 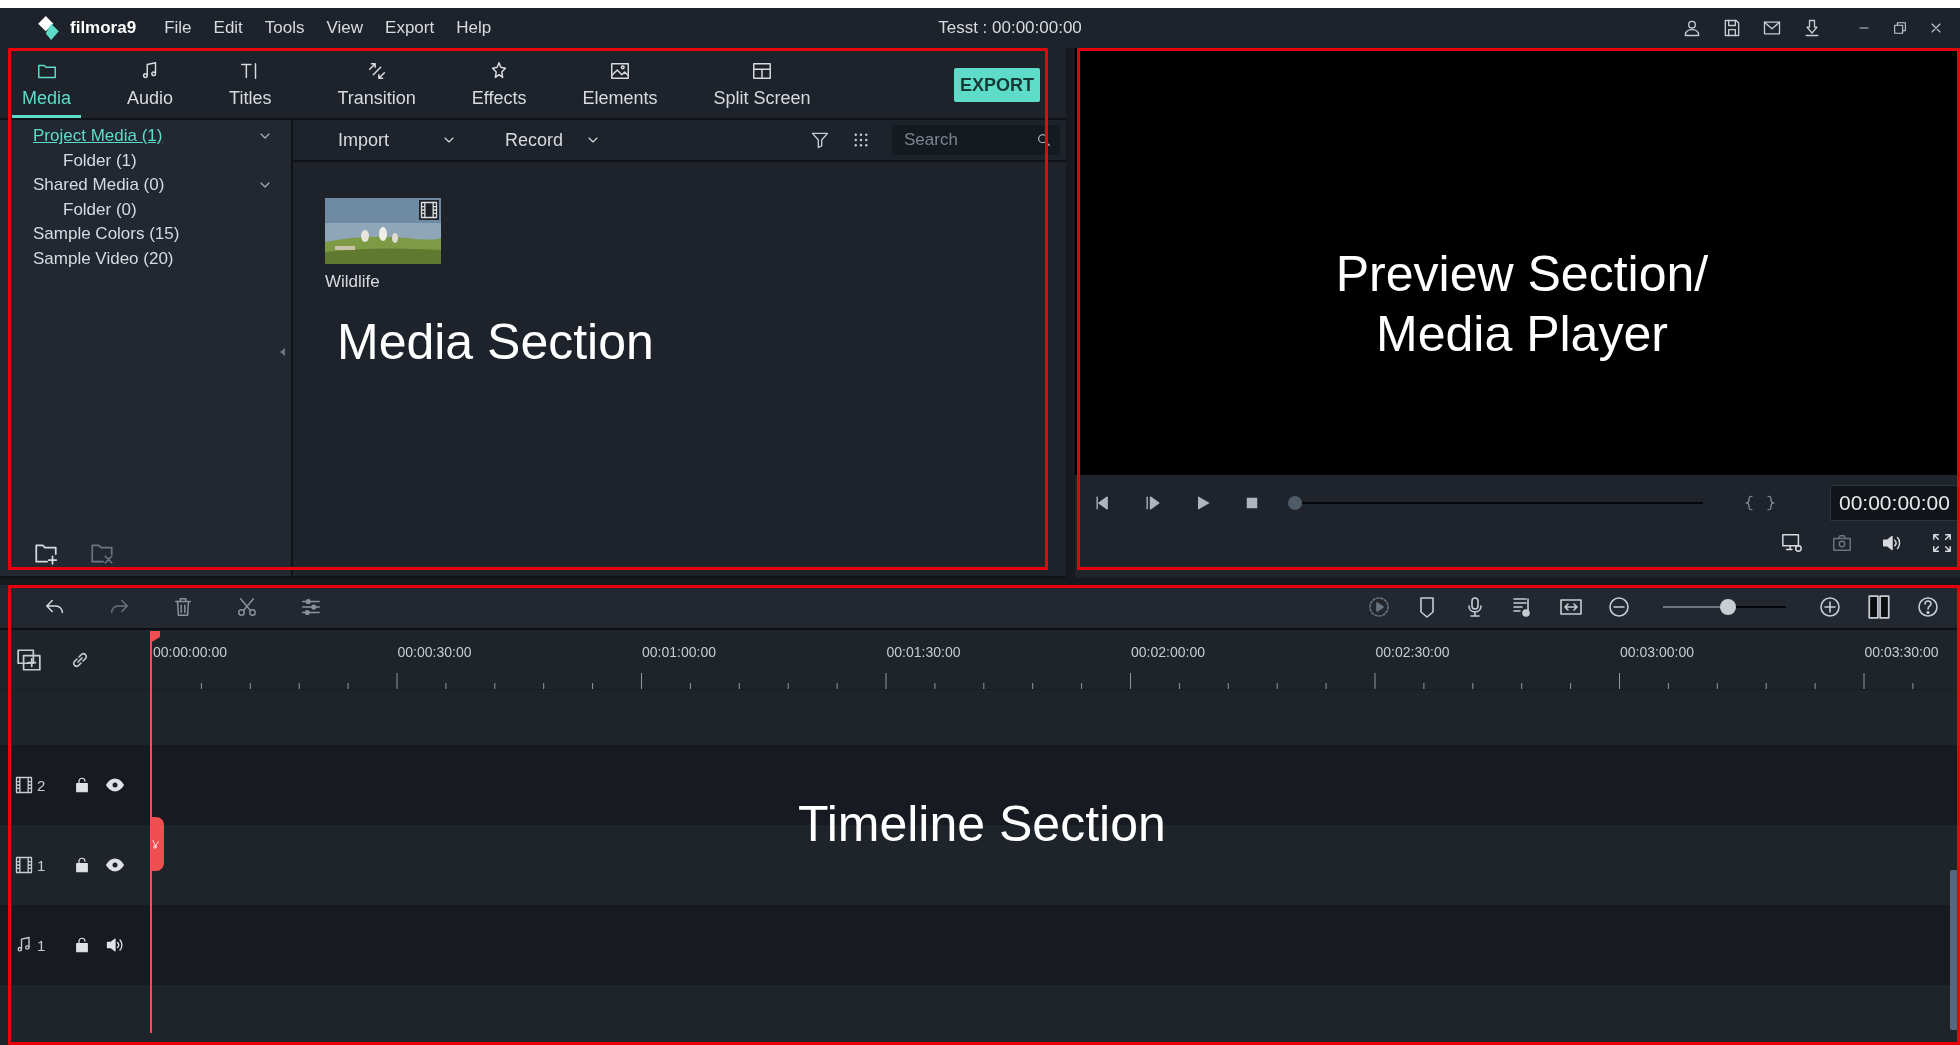 I want to click on image-icon, so click(x=620, y=71).